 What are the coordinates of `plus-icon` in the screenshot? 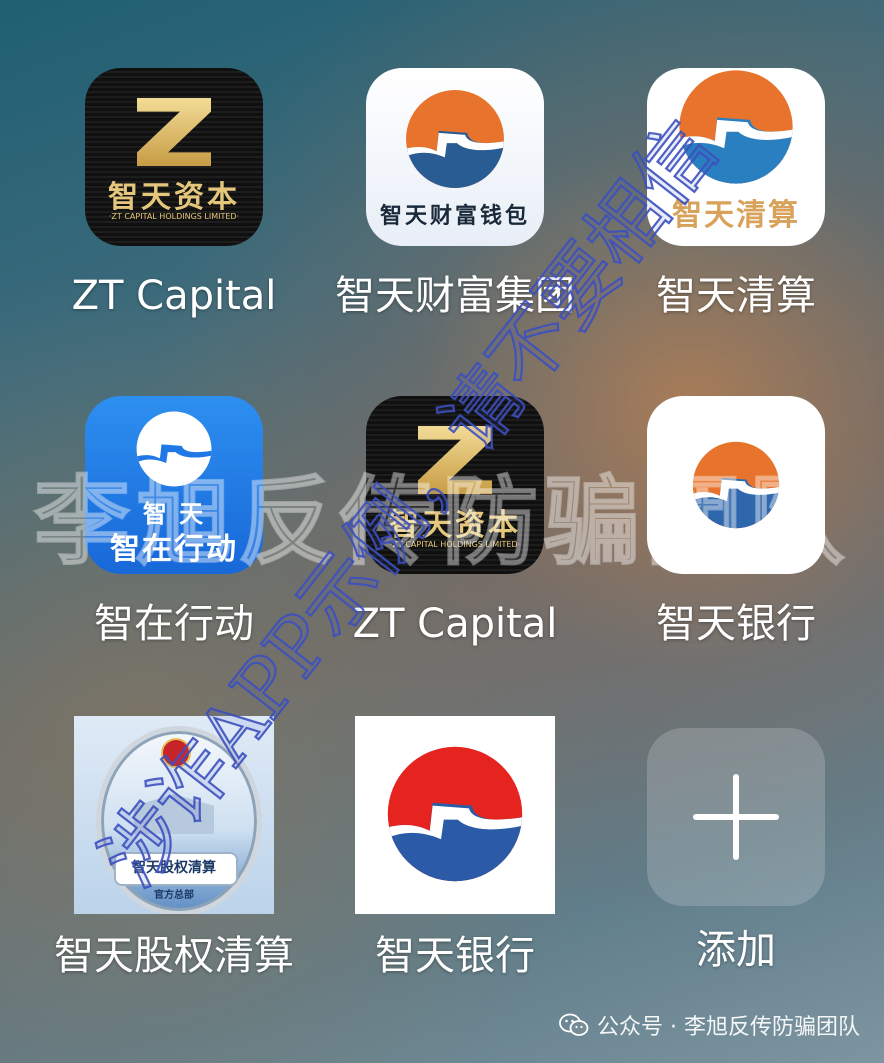 It's located at (736, 817).